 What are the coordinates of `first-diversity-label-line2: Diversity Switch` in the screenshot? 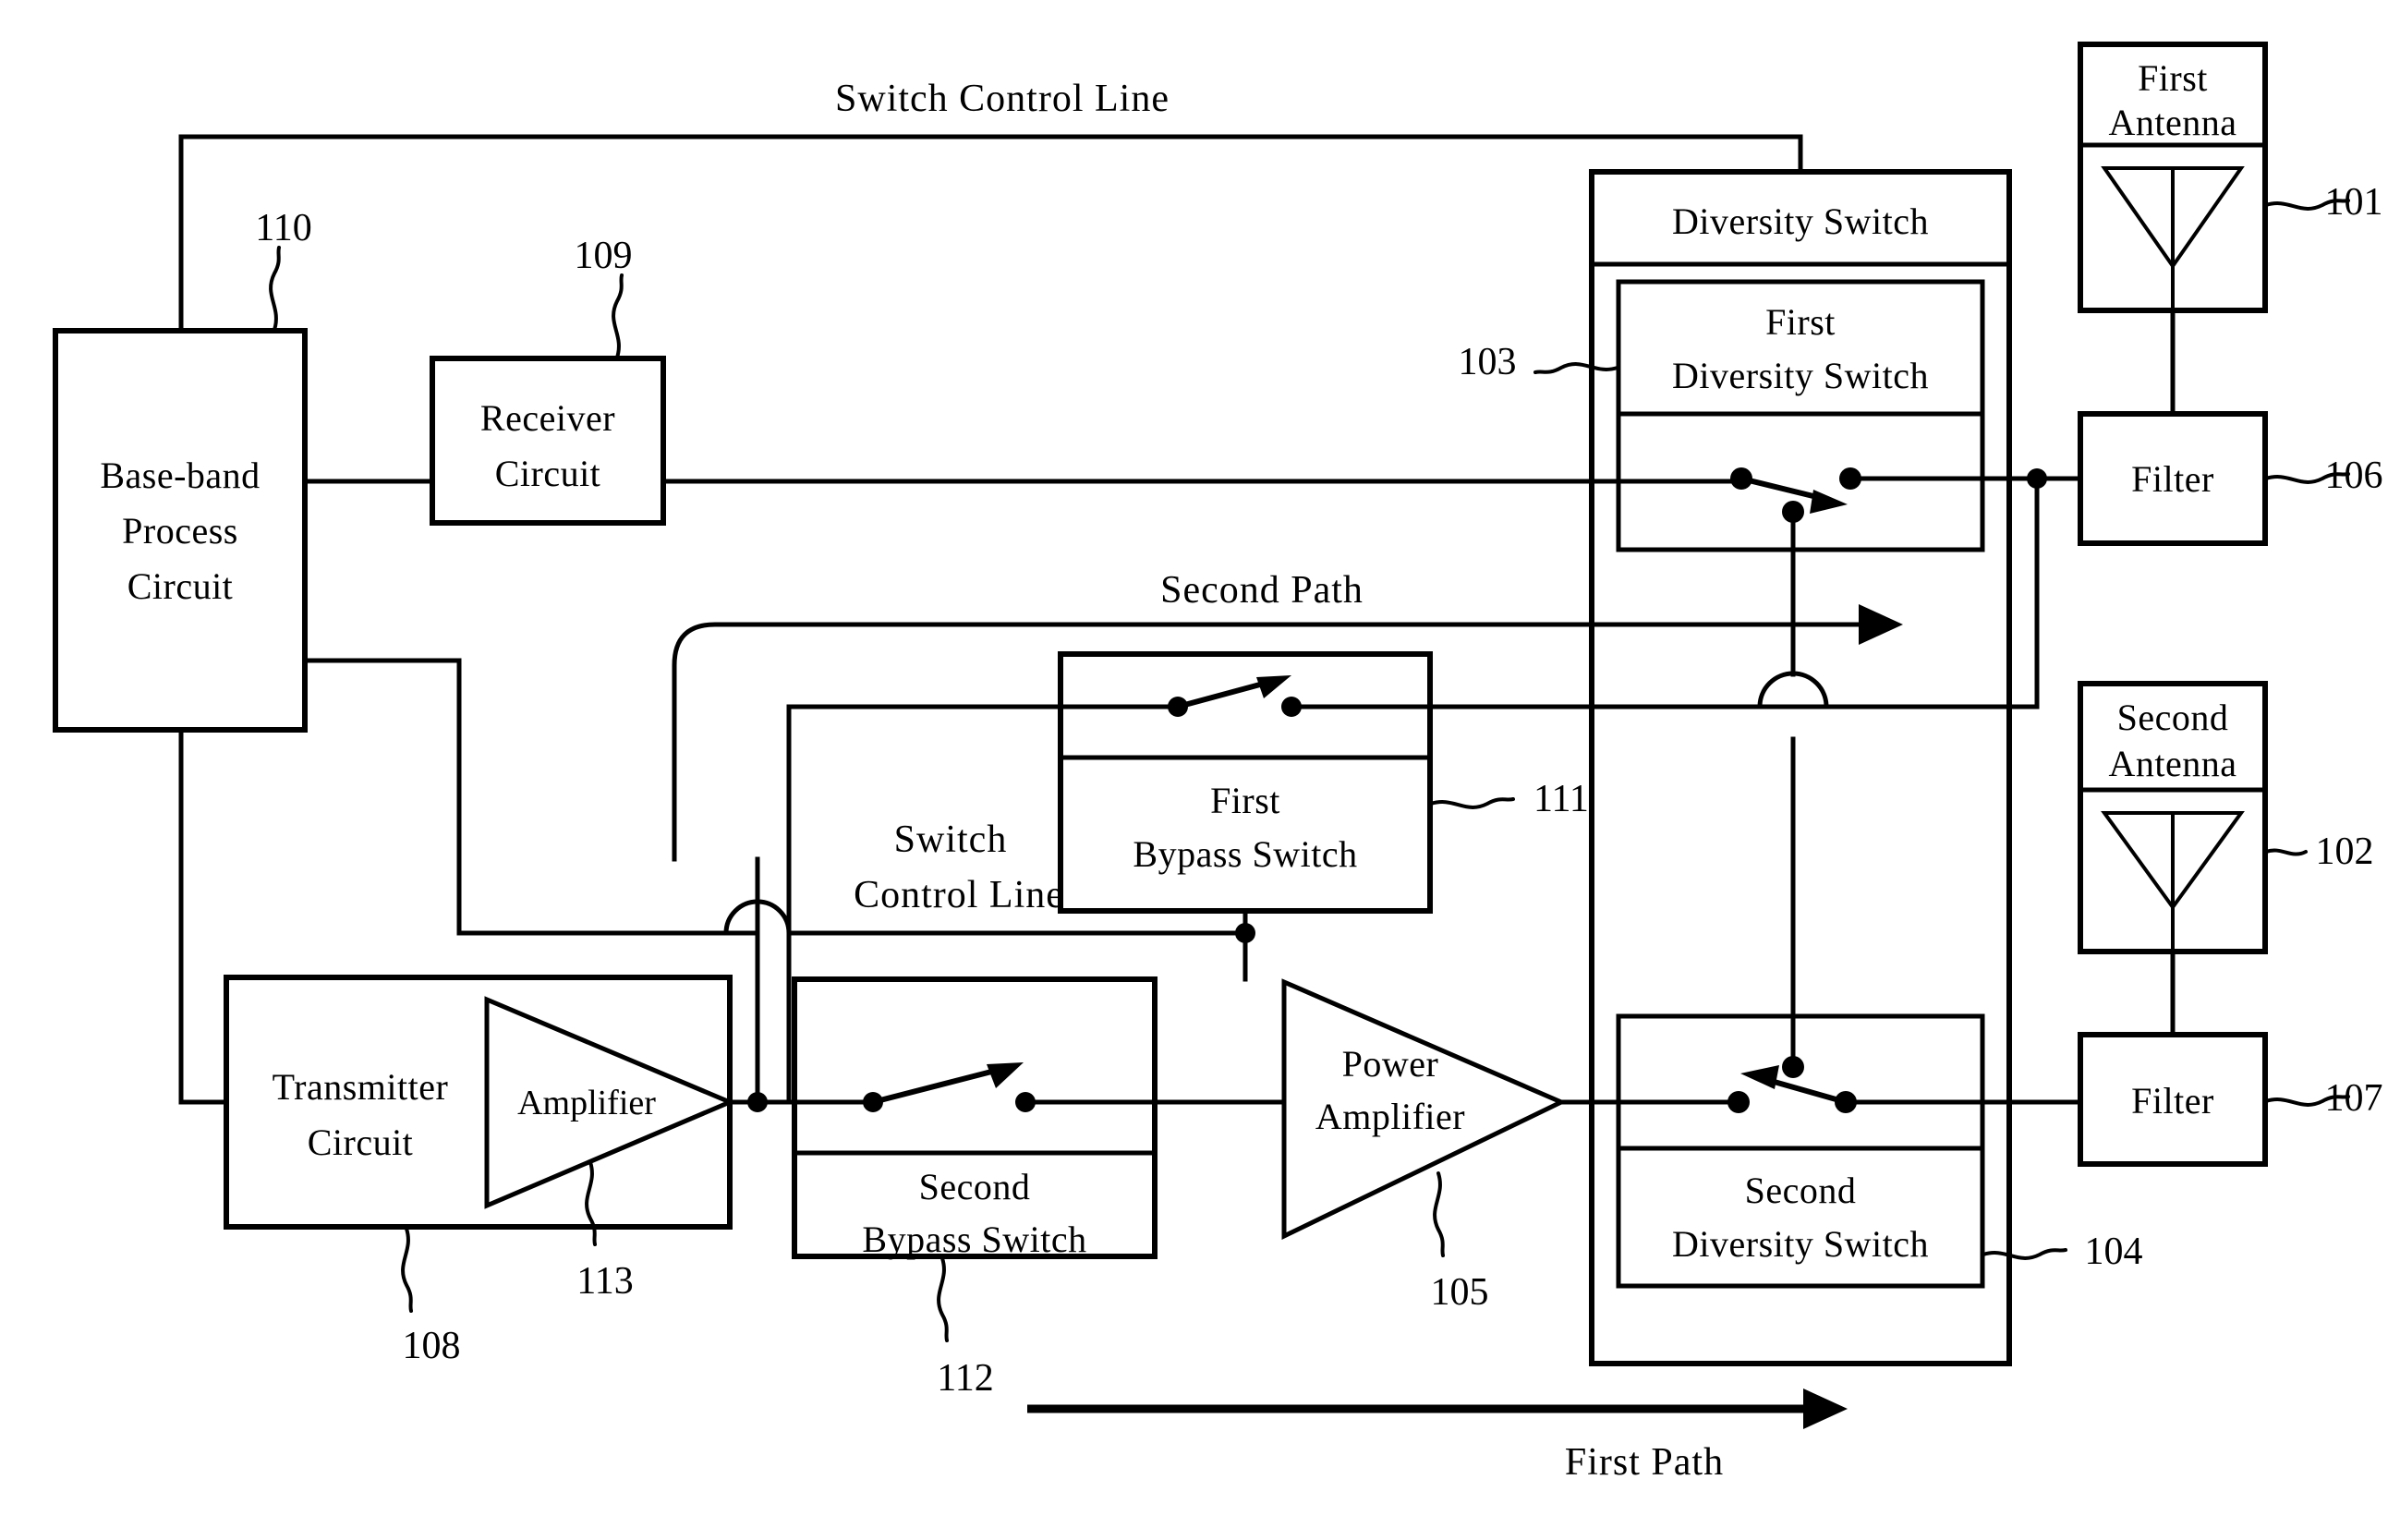 It's located at (1800, 376).